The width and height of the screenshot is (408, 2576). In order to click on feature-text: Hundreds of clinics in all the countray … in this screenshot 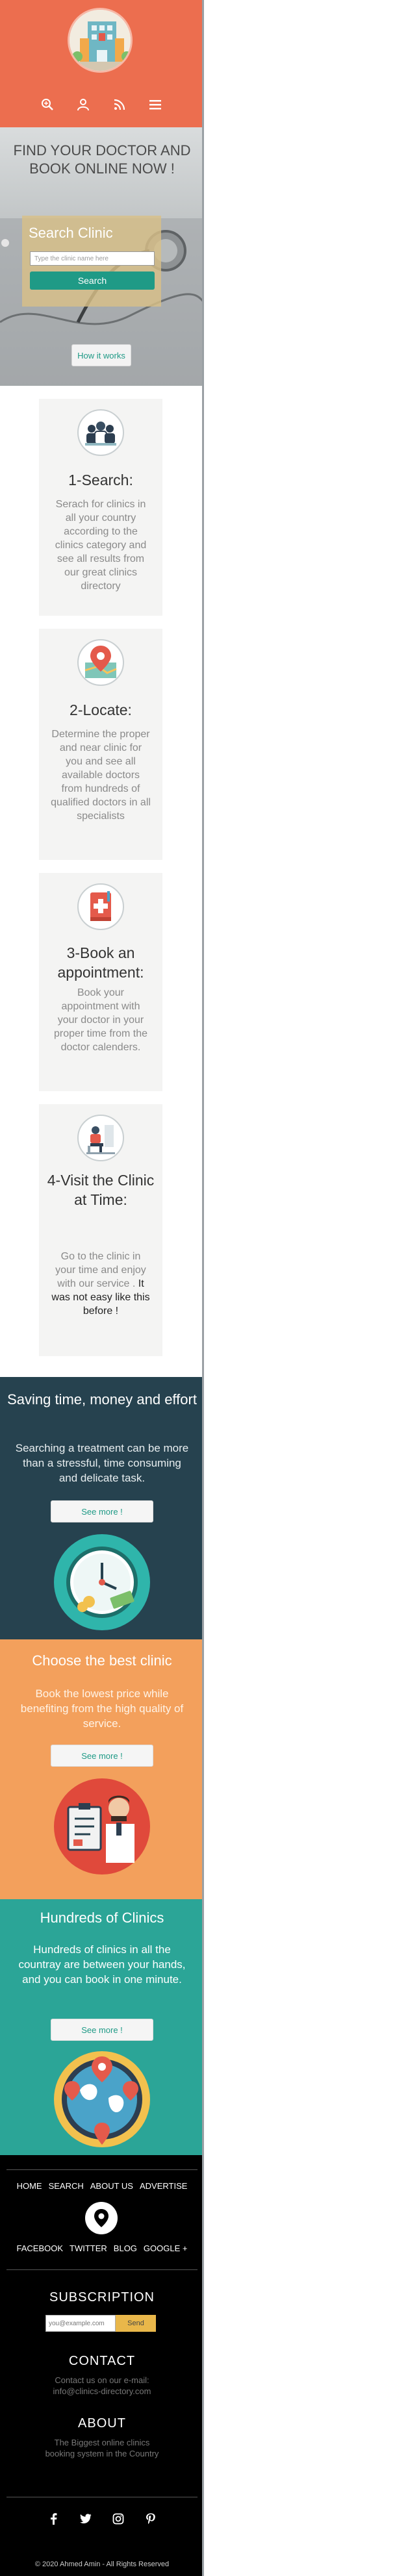, I will do `click(102, 1965)`.